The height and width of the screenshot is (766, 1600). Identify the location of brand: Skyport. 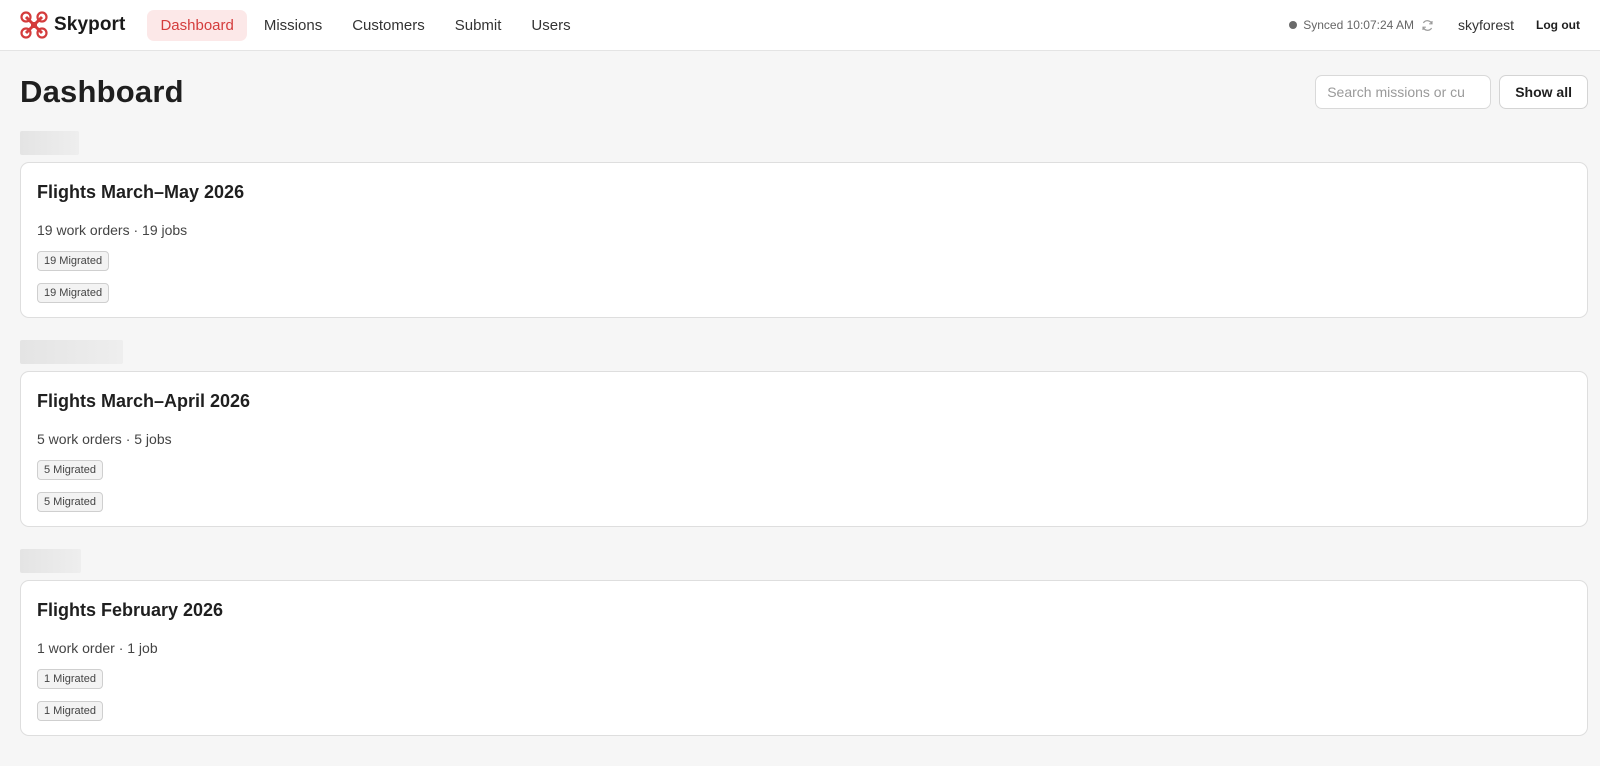
(72, 25).